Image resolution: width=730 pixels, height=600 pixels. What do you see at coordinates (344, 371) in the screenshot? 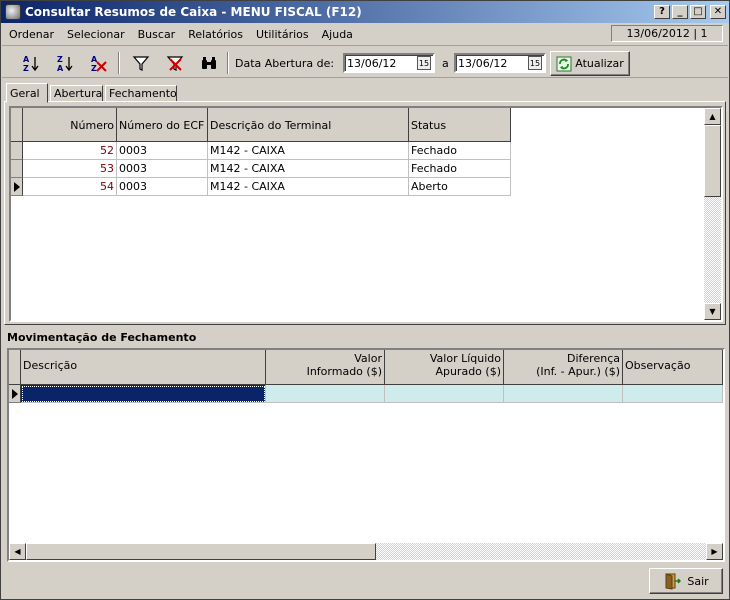
I see `col-header-line2: Informado ($)` at bounding box center [344, 371].